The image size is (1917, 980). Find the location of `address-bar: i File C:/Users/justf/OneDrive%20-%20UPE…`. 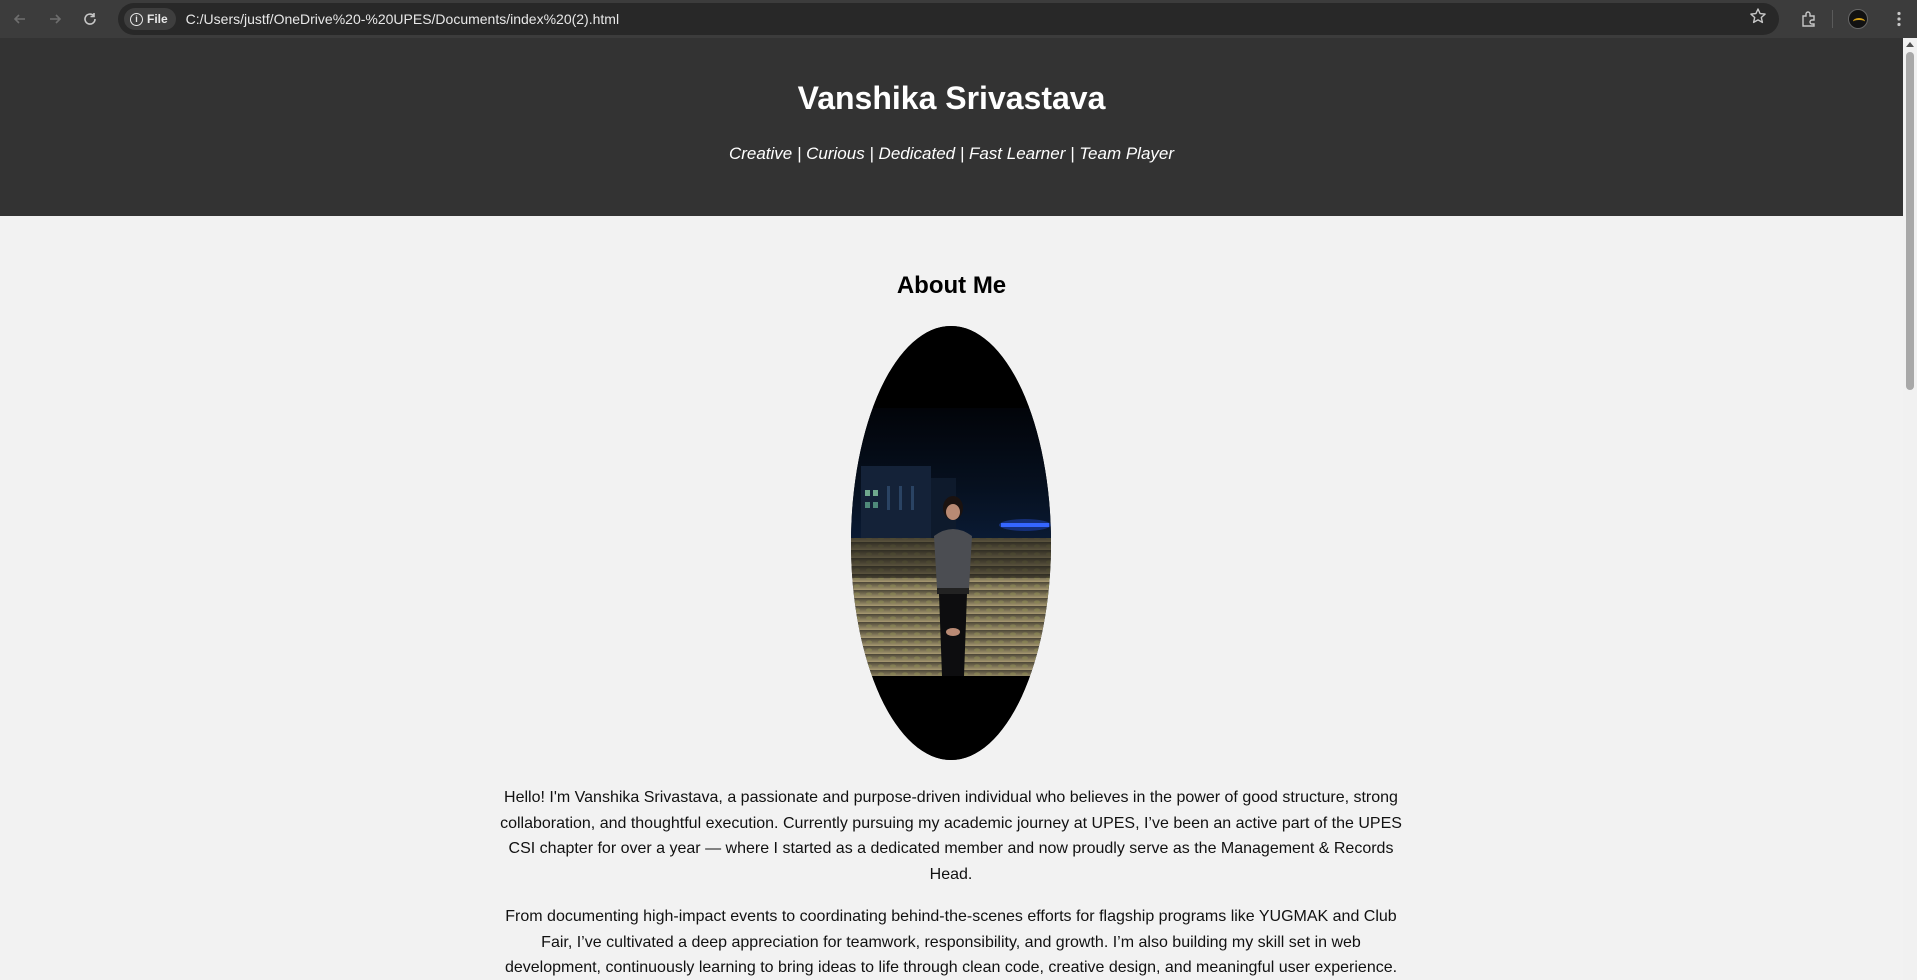

address-bar: i File C:/Users/justf/OneDrive%20-%20UPE… is located at coordinates (948, 19).